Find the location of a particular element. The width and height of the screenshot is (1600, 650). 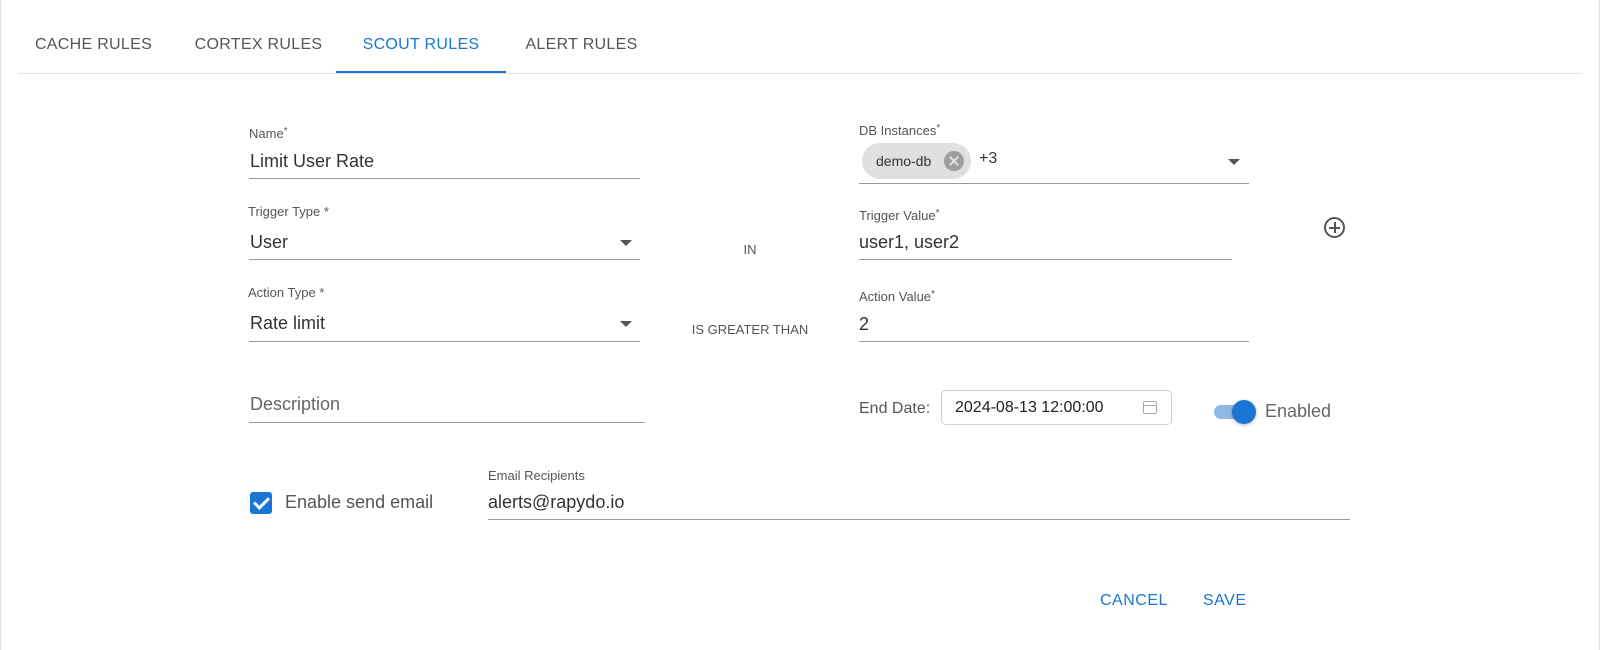

db-instances-label: DB Instances* is located at coordinates (899, 130).